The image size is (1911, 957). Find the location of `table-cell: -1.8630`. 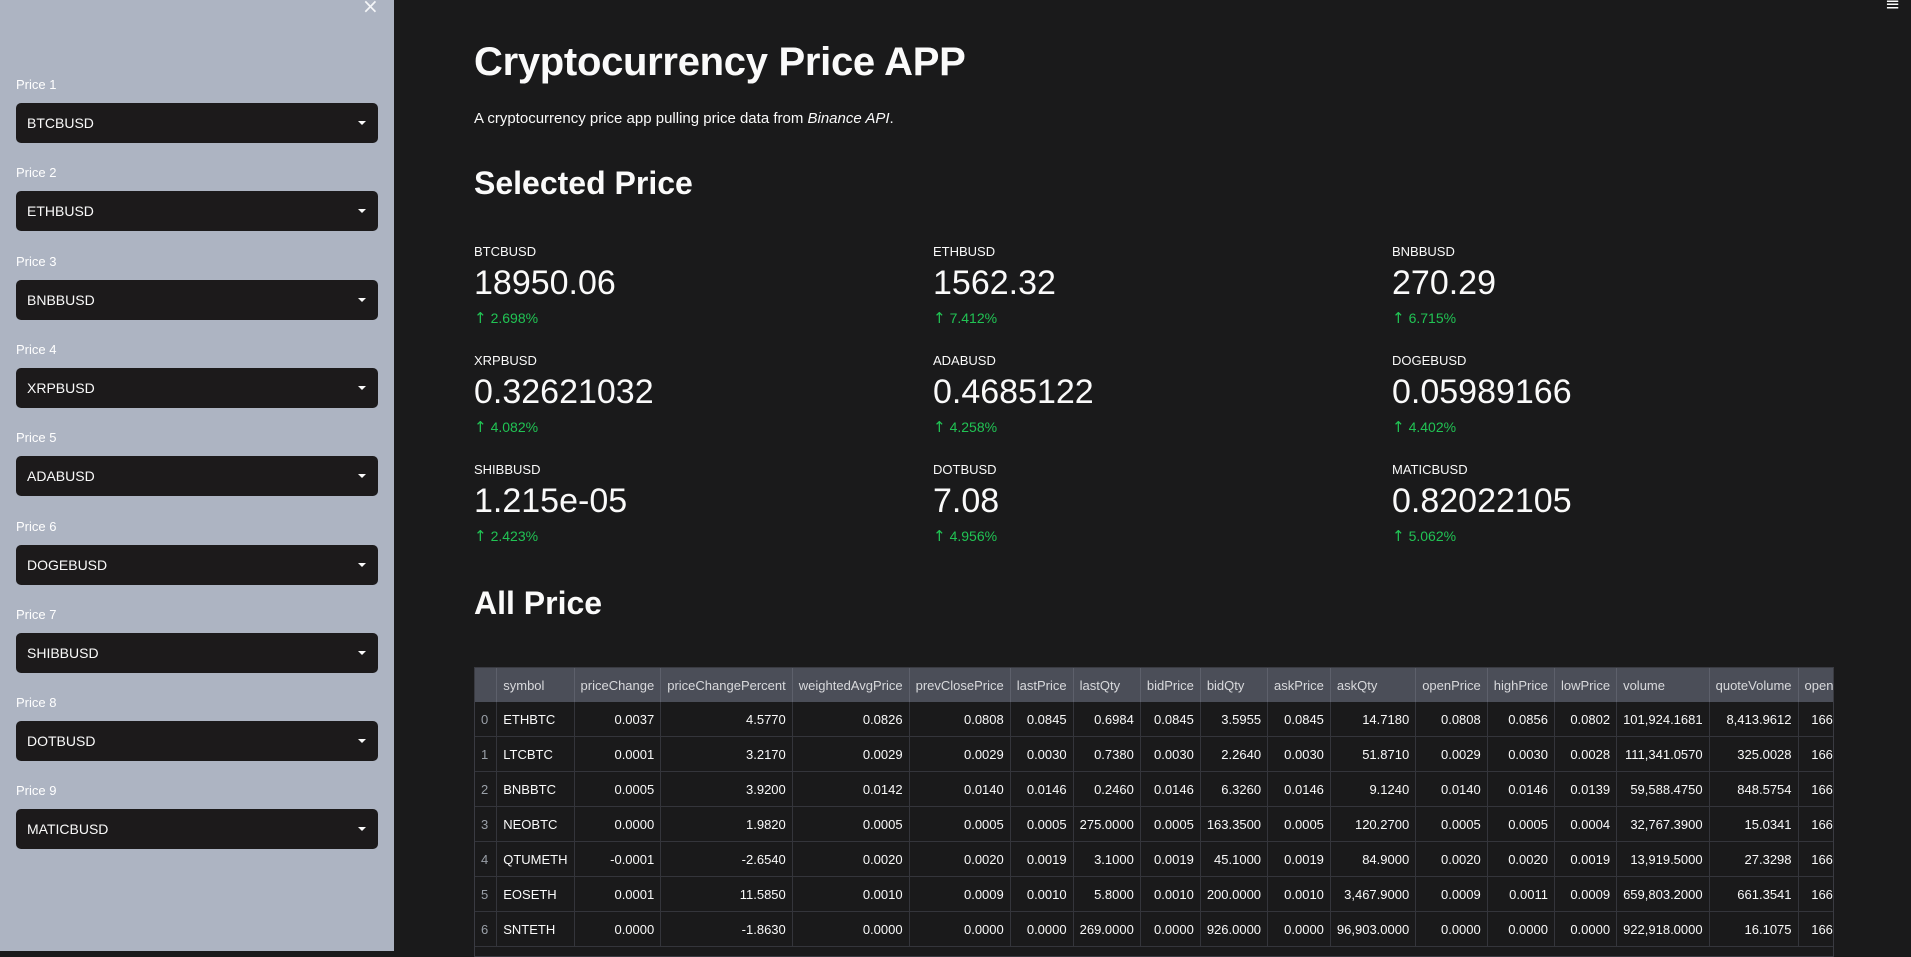

table-cell: -1.8630 is located at coordinates (726, 929).